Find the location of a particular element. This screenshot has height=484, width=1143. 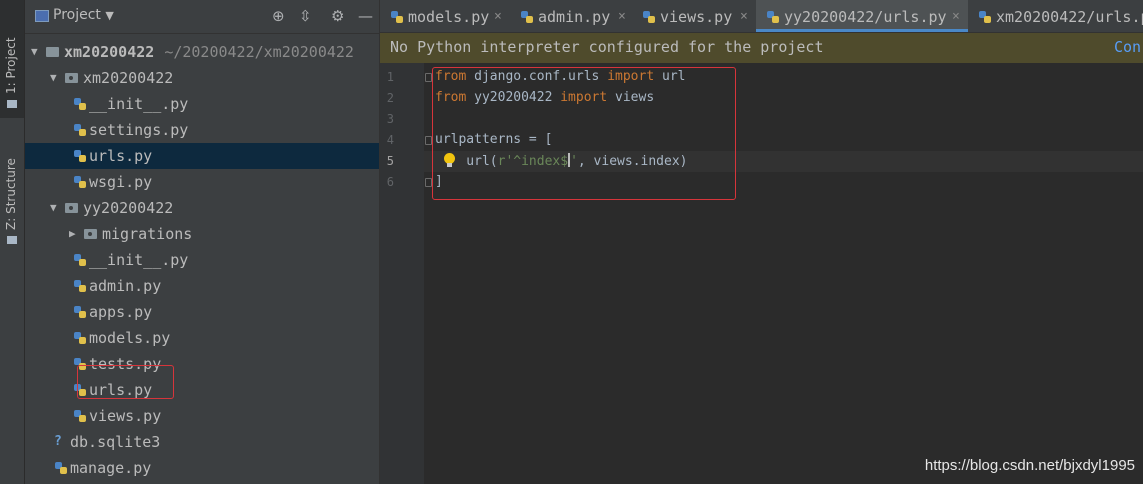

tree-item-name: settings.py is located at coordinates (139, 130).